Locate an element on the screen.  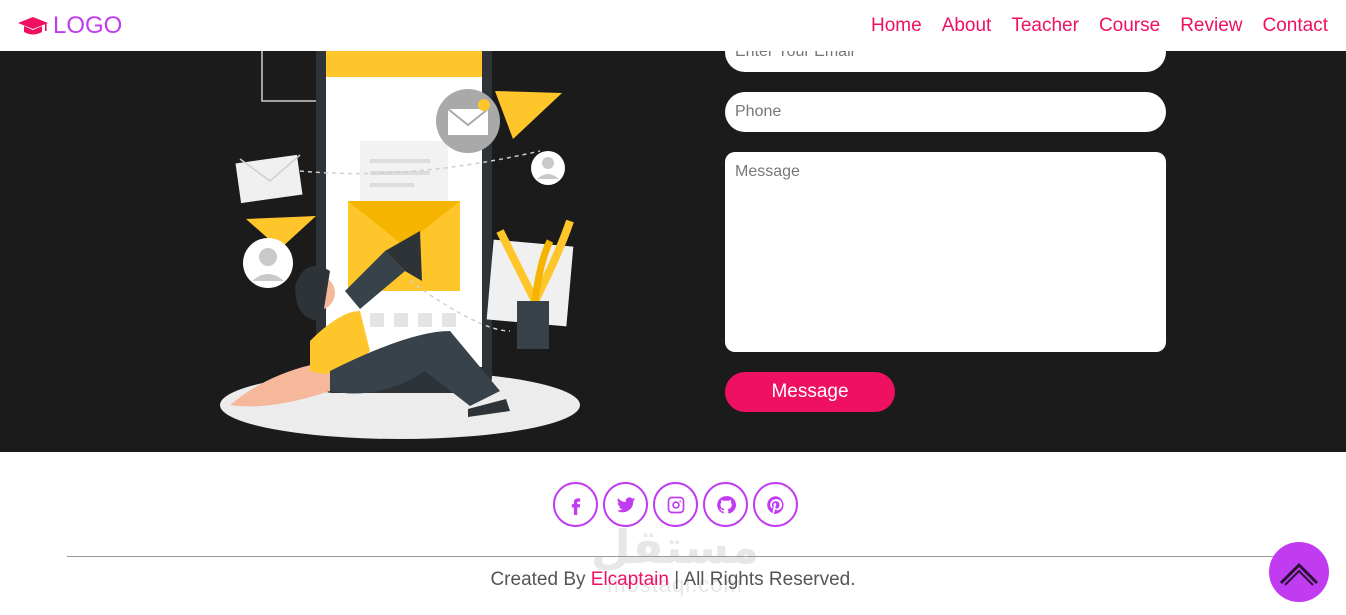
pinterest-link is located at coordinates (775, 504).